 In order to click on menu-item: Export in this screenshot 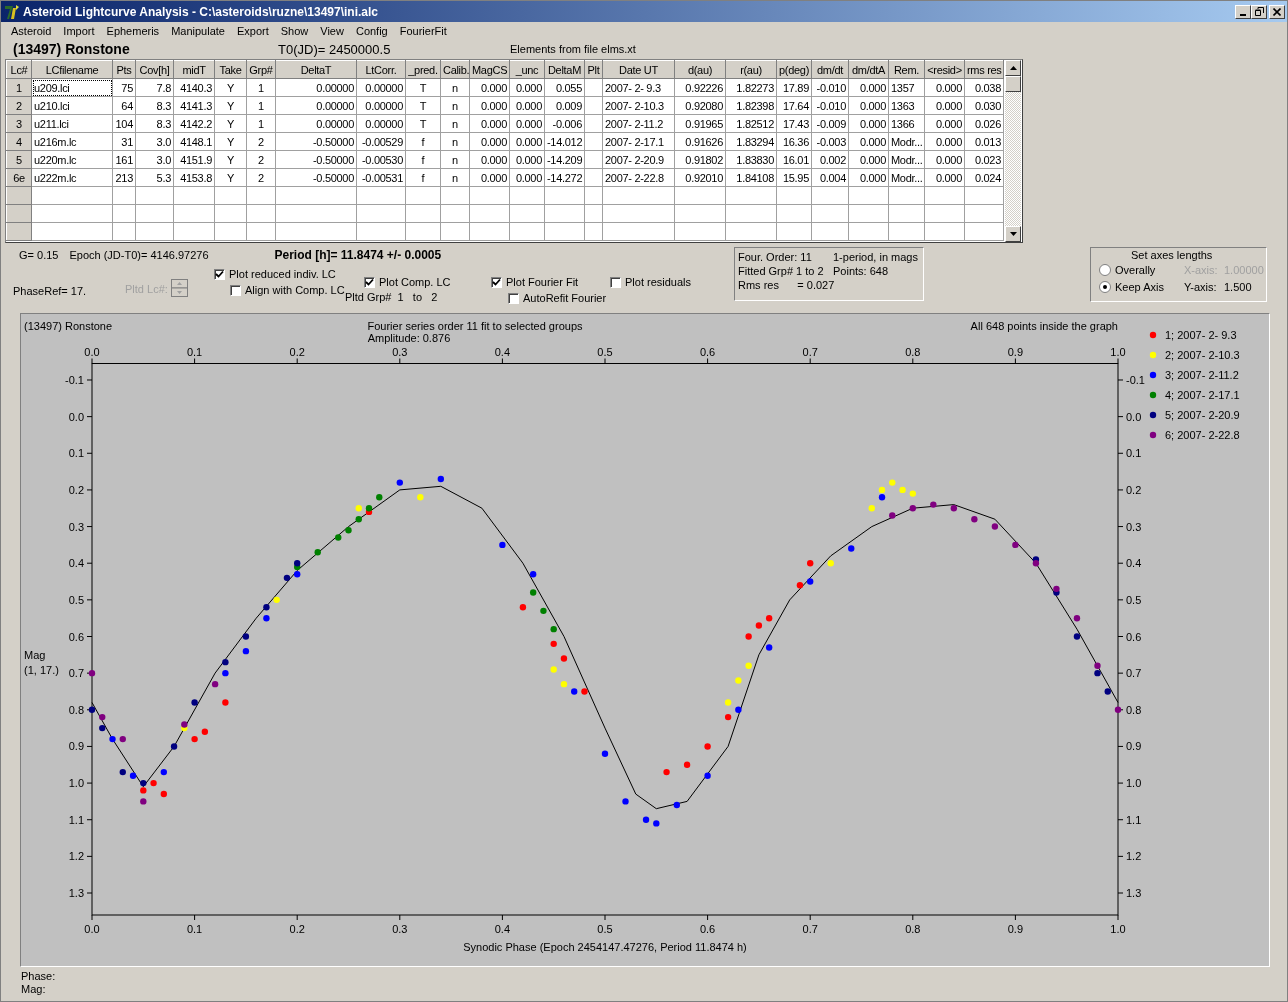, I will do `click(252, 31)`.